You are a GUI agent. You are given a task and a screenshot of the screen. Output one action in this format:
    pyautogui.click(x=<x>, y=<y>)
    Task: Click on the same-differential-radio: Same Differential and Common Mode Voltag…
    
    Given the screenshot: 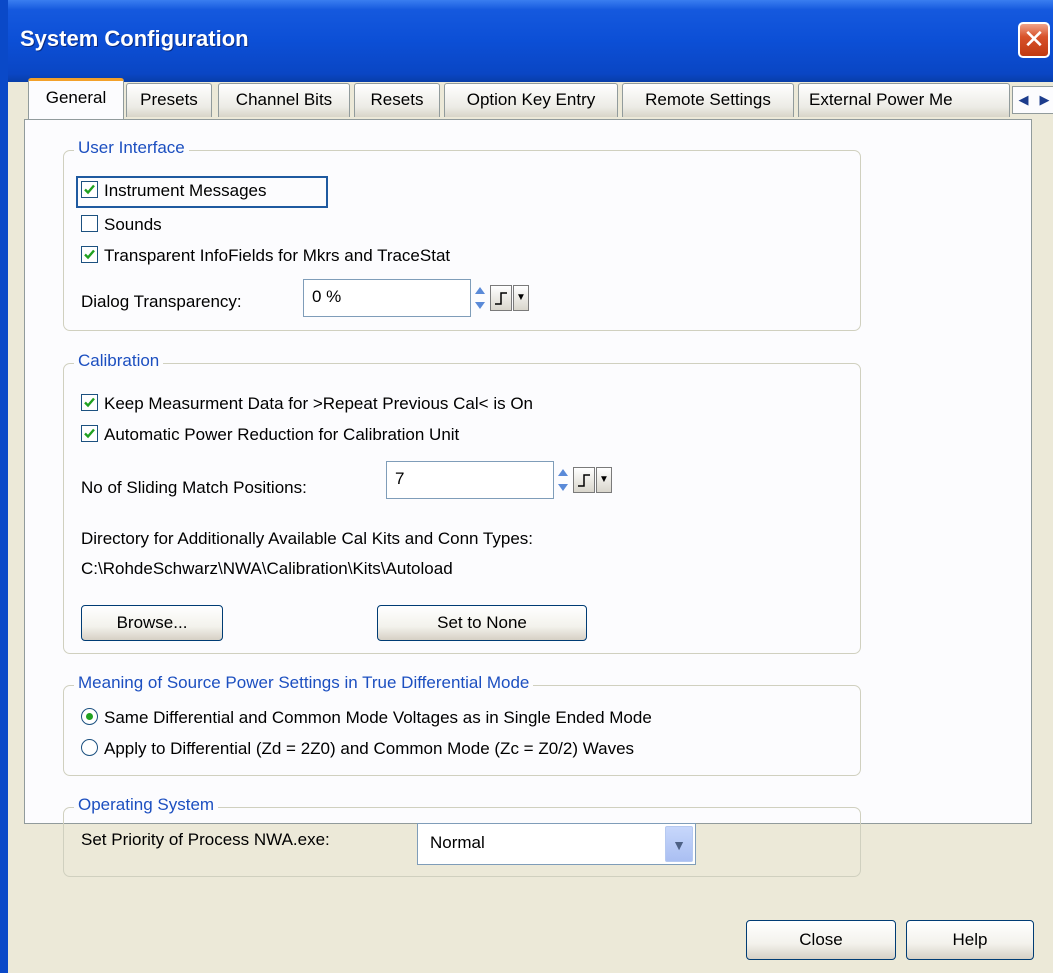 What is the action you would take?
    pyautogui.click(x=366, y=718)
    